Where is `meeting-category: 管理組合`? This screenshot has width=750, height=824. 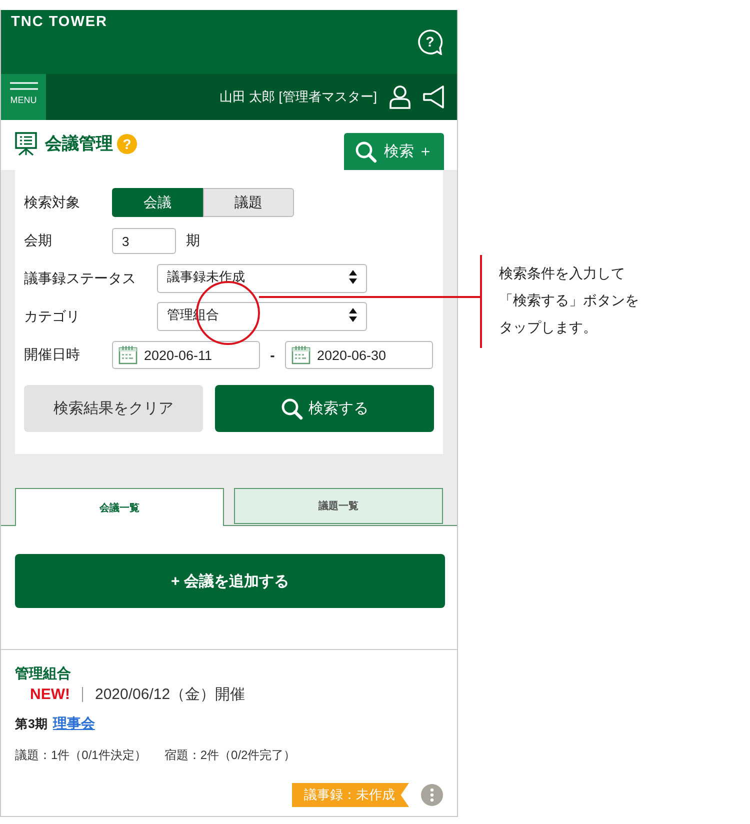
meeting-category: 管理組合 is located at coordinates (43, 674).